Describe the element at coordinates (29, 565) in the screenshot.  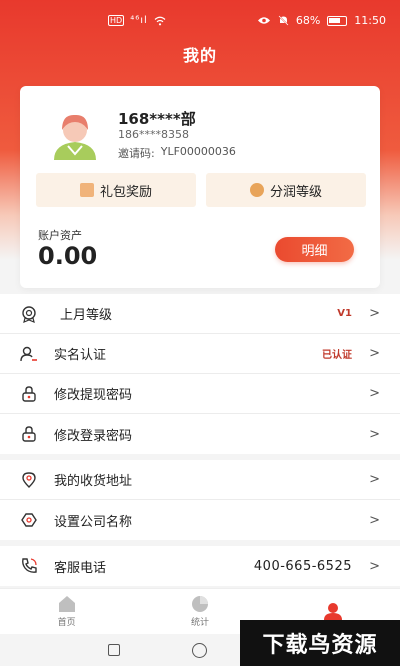
I see `phone-icon` at that location.